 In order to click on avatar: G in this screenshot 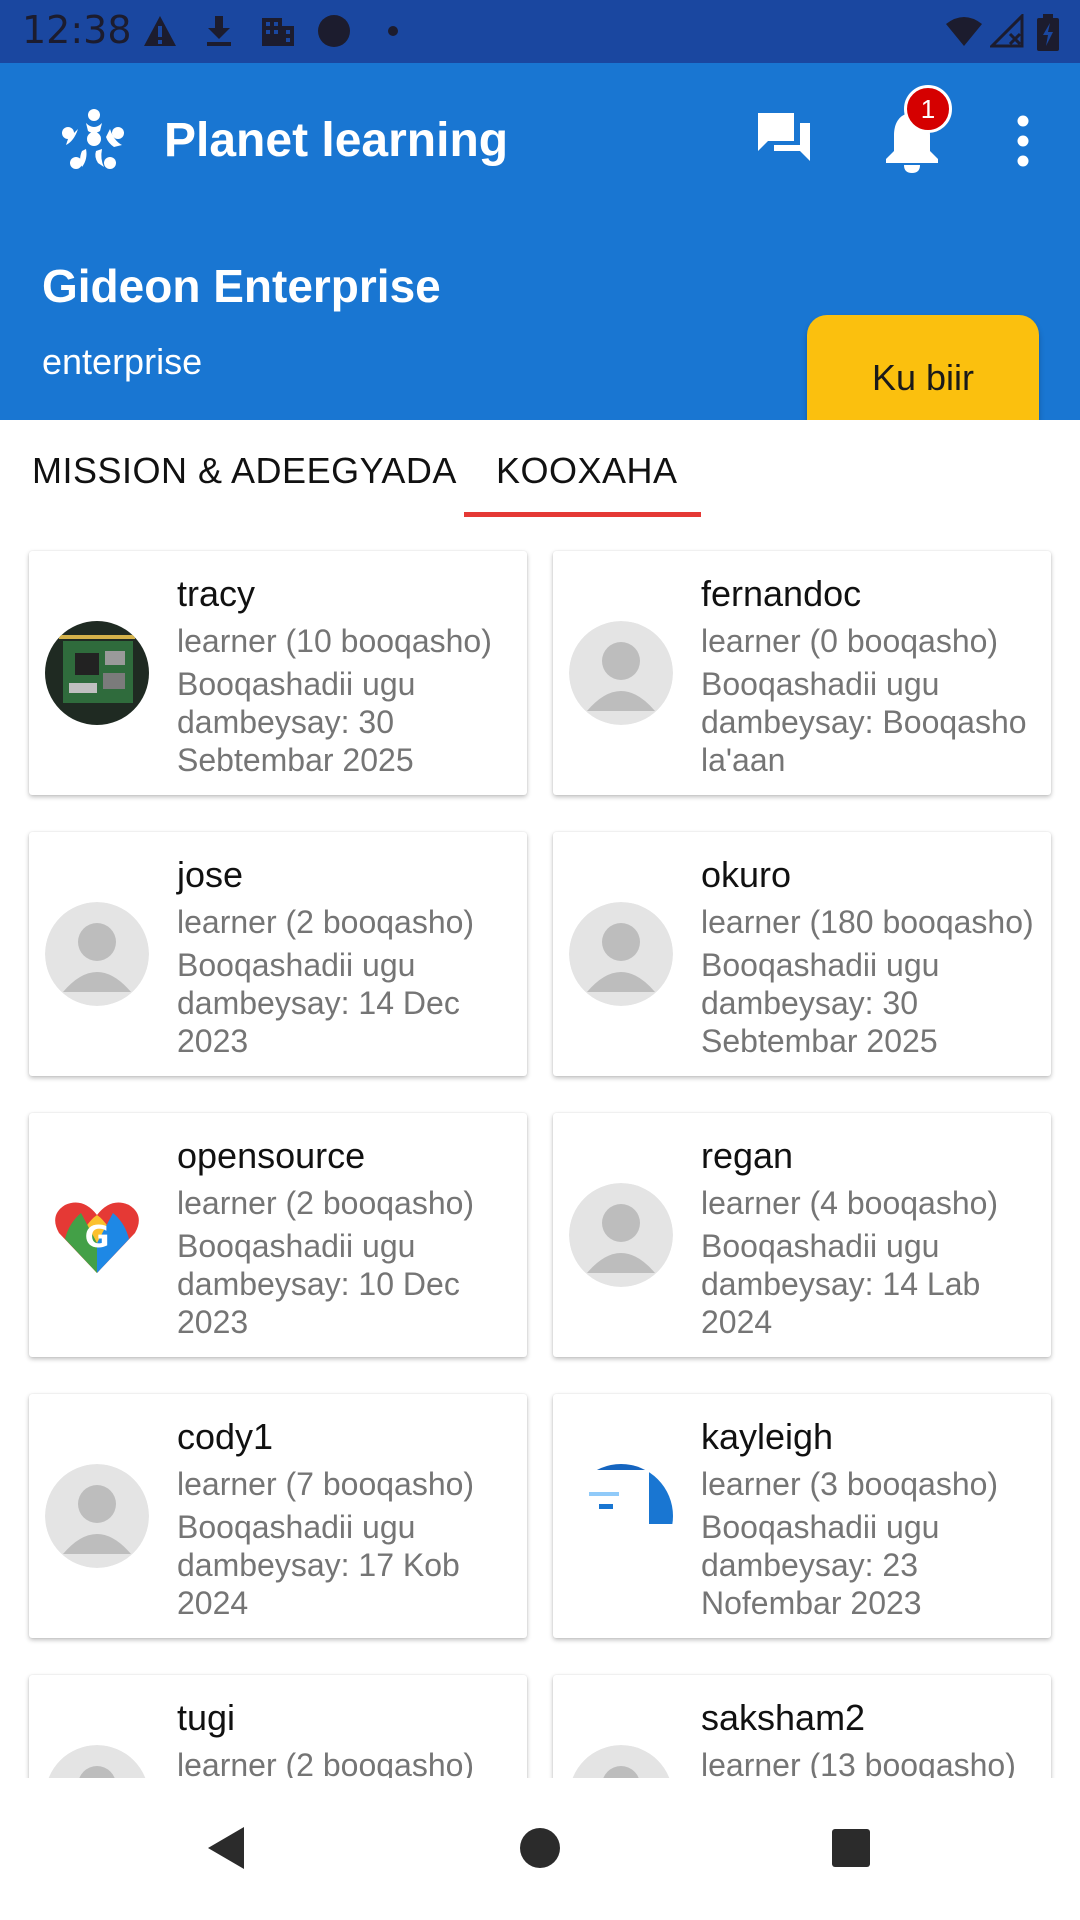, I will do `click(97, 1235)`.